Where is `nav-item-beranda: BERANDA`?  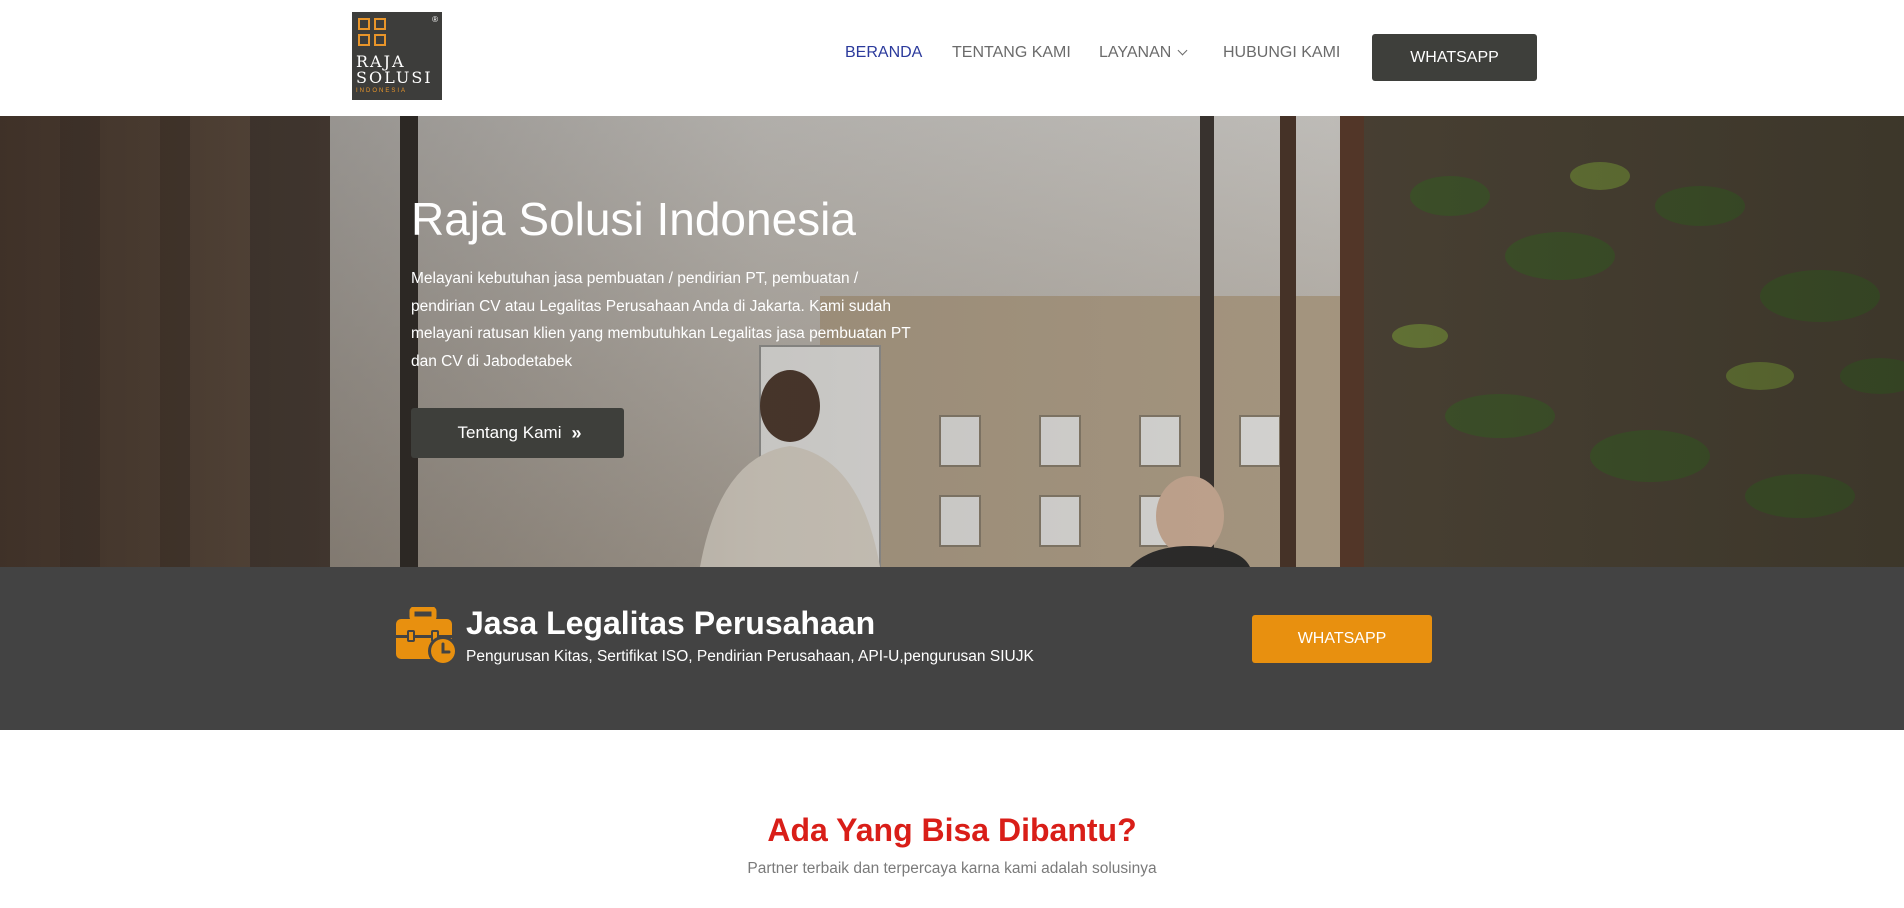 nav-item-beranda: BERANDA is located at coordinates (883, 53).